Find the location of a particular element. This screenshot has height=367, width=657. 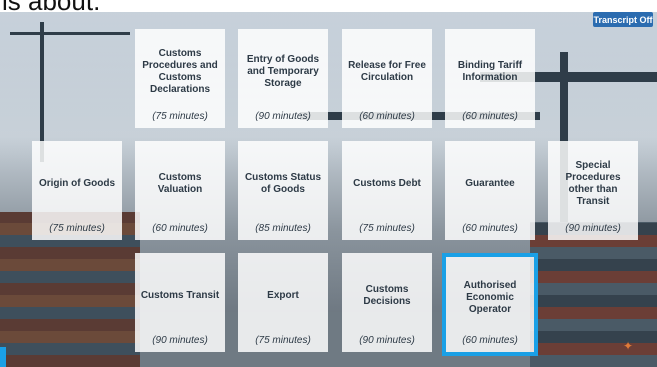

tile-customs-decisions: Customs Decisions (90 minutes) is located at coordinates (387, 302).